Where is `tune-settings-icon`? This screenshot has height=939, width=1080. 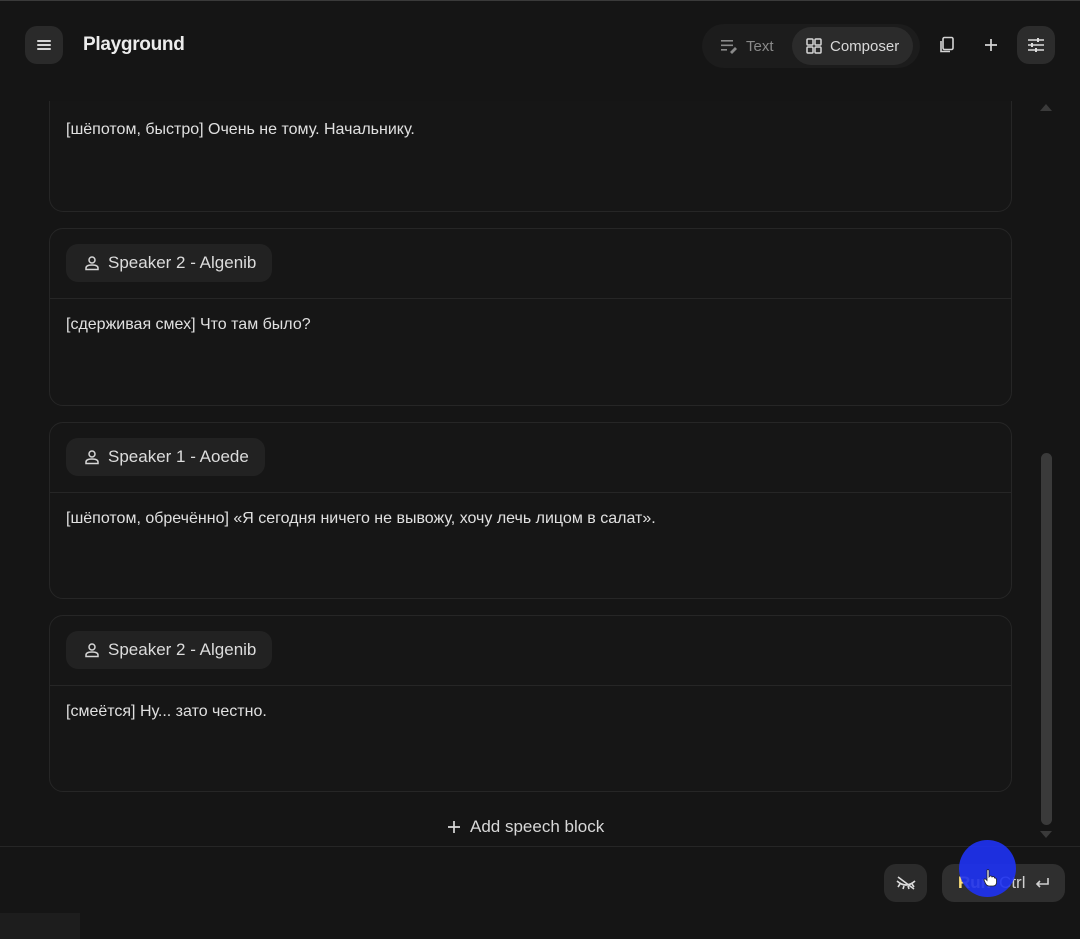 tune-settings-icon is located at coordinates (1036, 45).